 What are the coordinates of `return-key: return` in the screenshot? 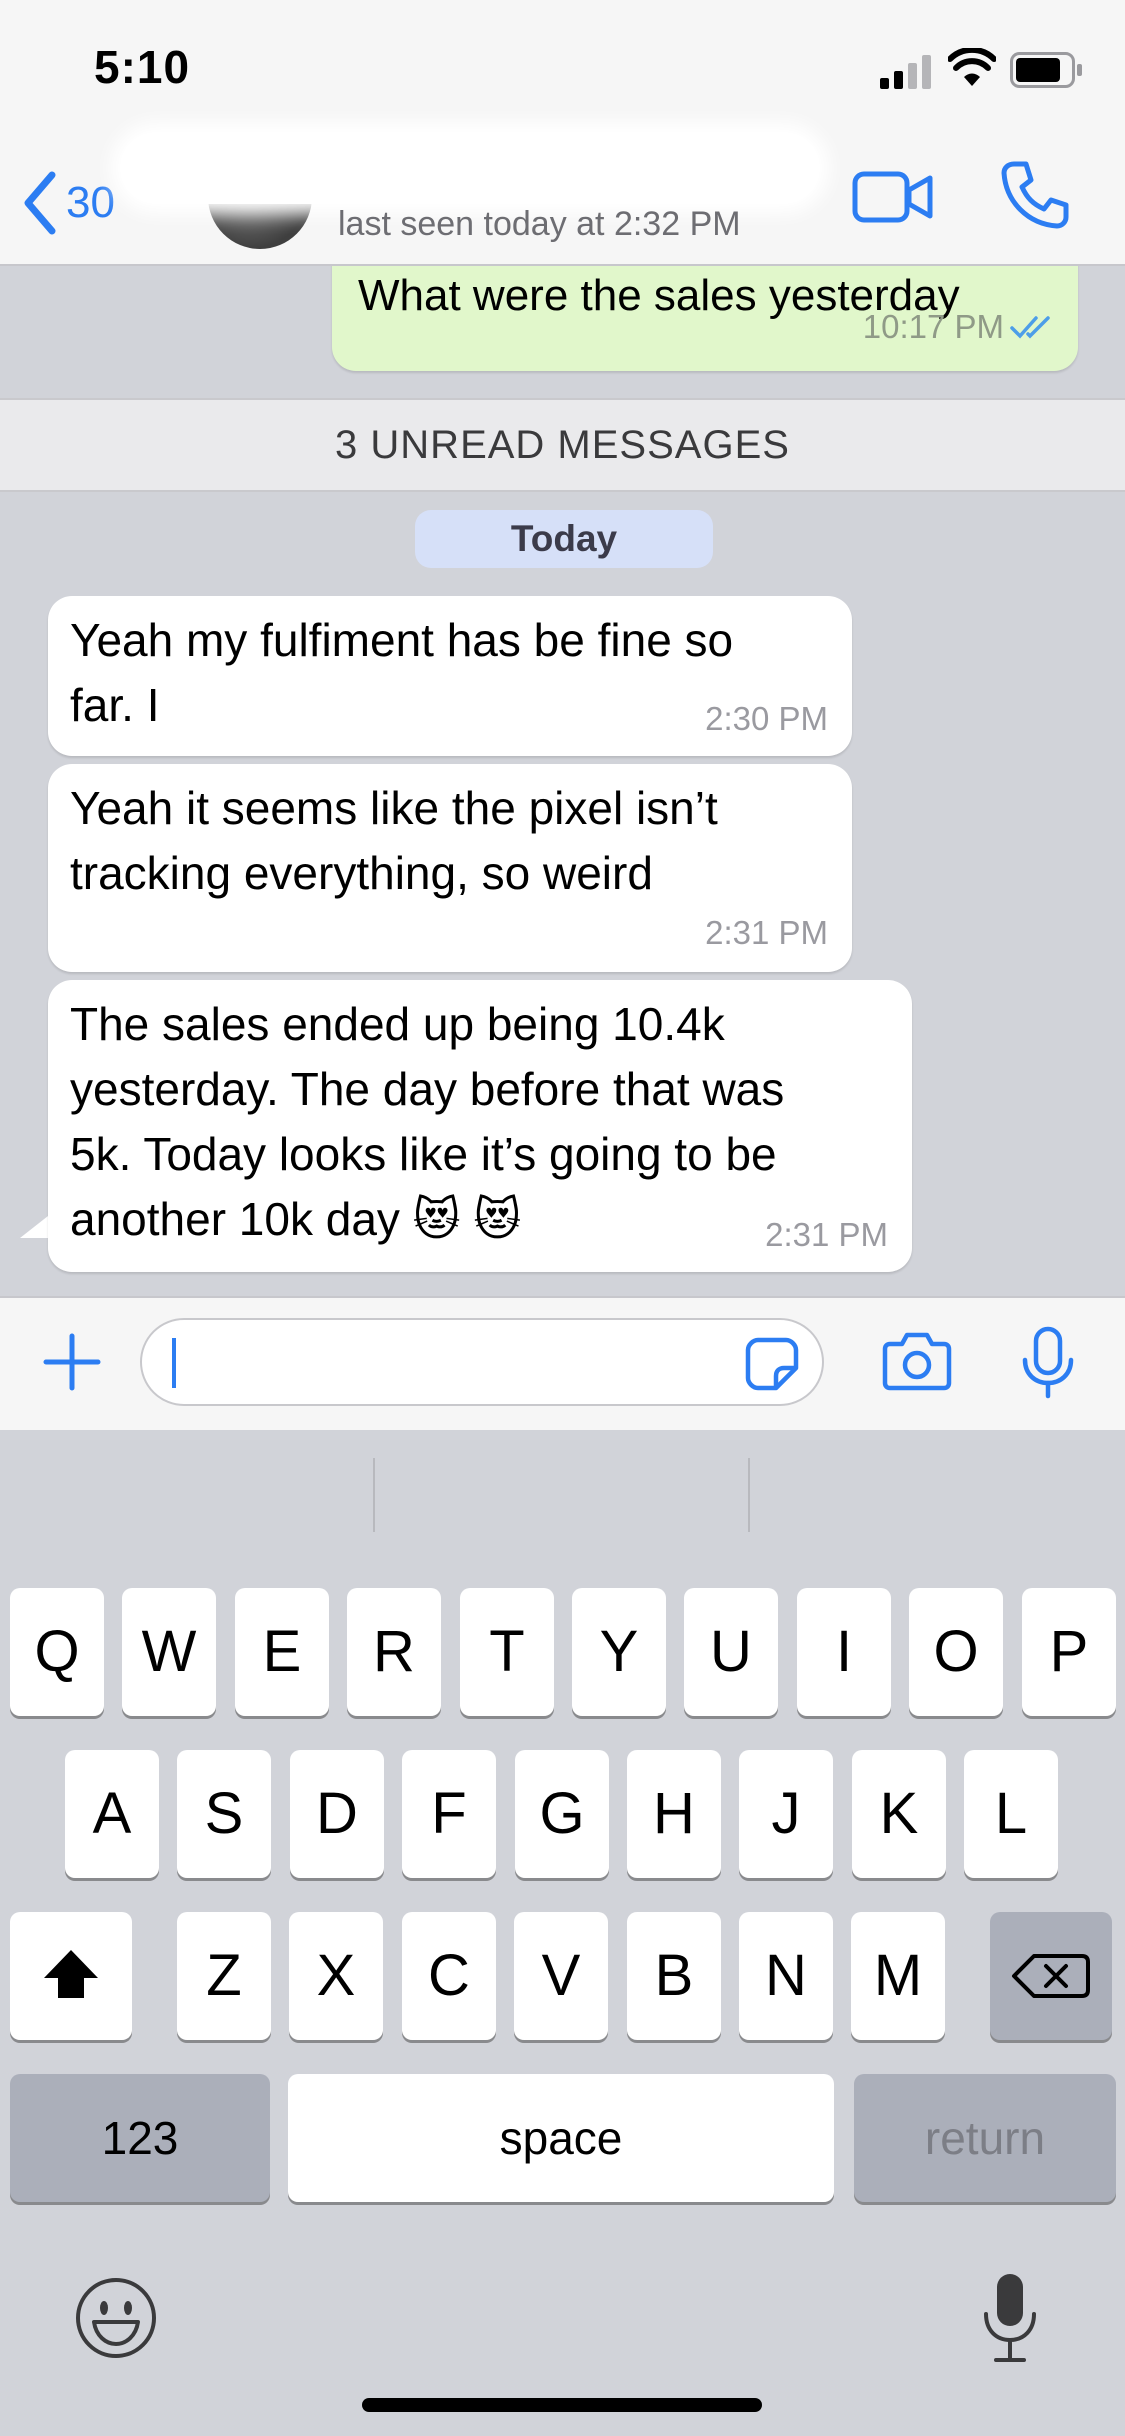 It's located at (985, 2138).